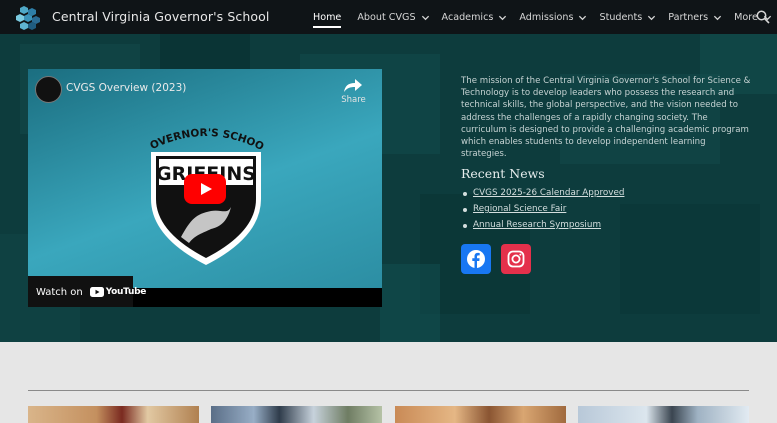  What do you see at coordinates (537, 225) in the screenshot?
I see `news-link-symposium: Annual Research Symposium` at bounding box center [537, 225].